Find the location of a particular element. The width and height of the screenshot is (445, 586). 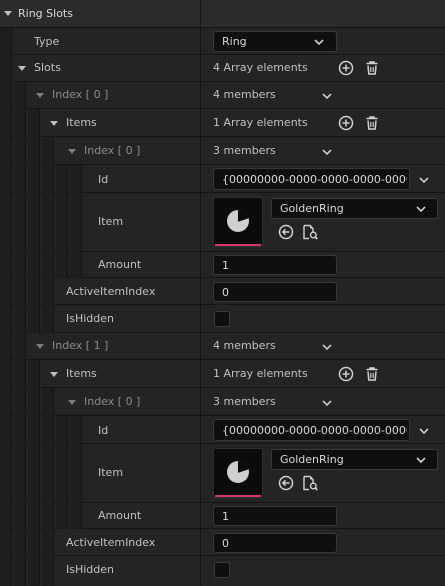

slot-0-row: Index [ 0 ] 4 members is located at coordinates (222, 95).